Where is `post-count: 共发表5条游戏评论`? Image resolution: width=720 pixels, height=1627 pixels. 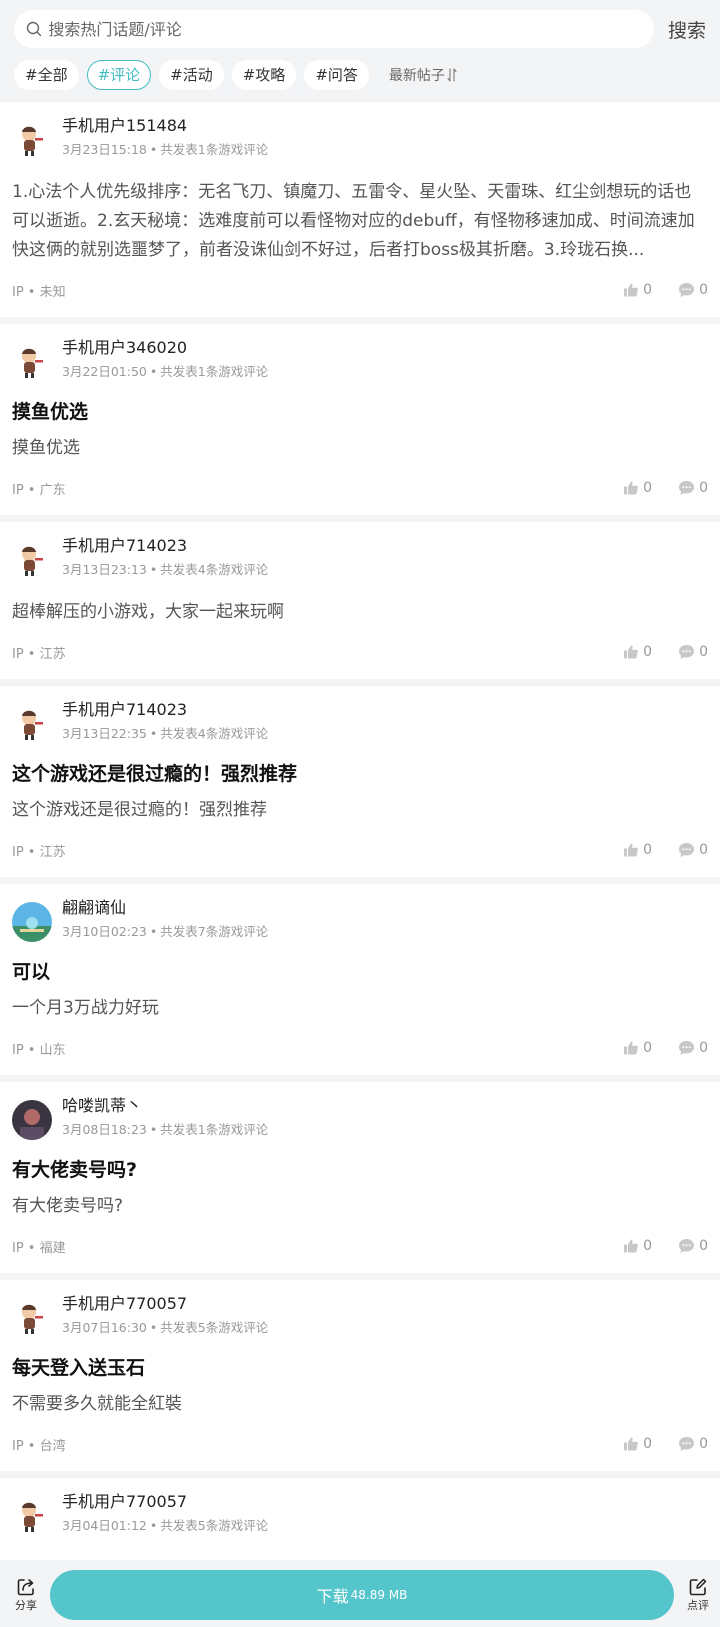
post-count: 共发表5条游戏评论 is located at coordinates (214, 1525).